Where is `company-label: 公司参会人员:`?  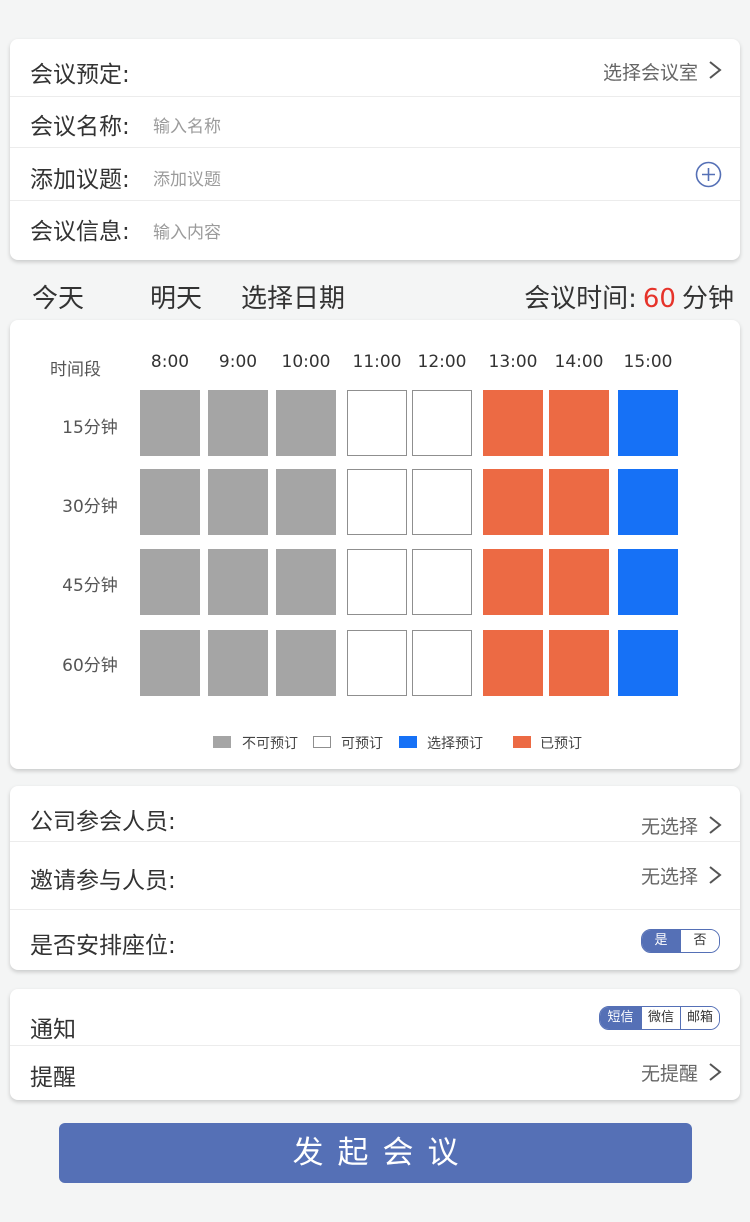
company-label: 公司参会人员: is located at coordinates (103, 822).